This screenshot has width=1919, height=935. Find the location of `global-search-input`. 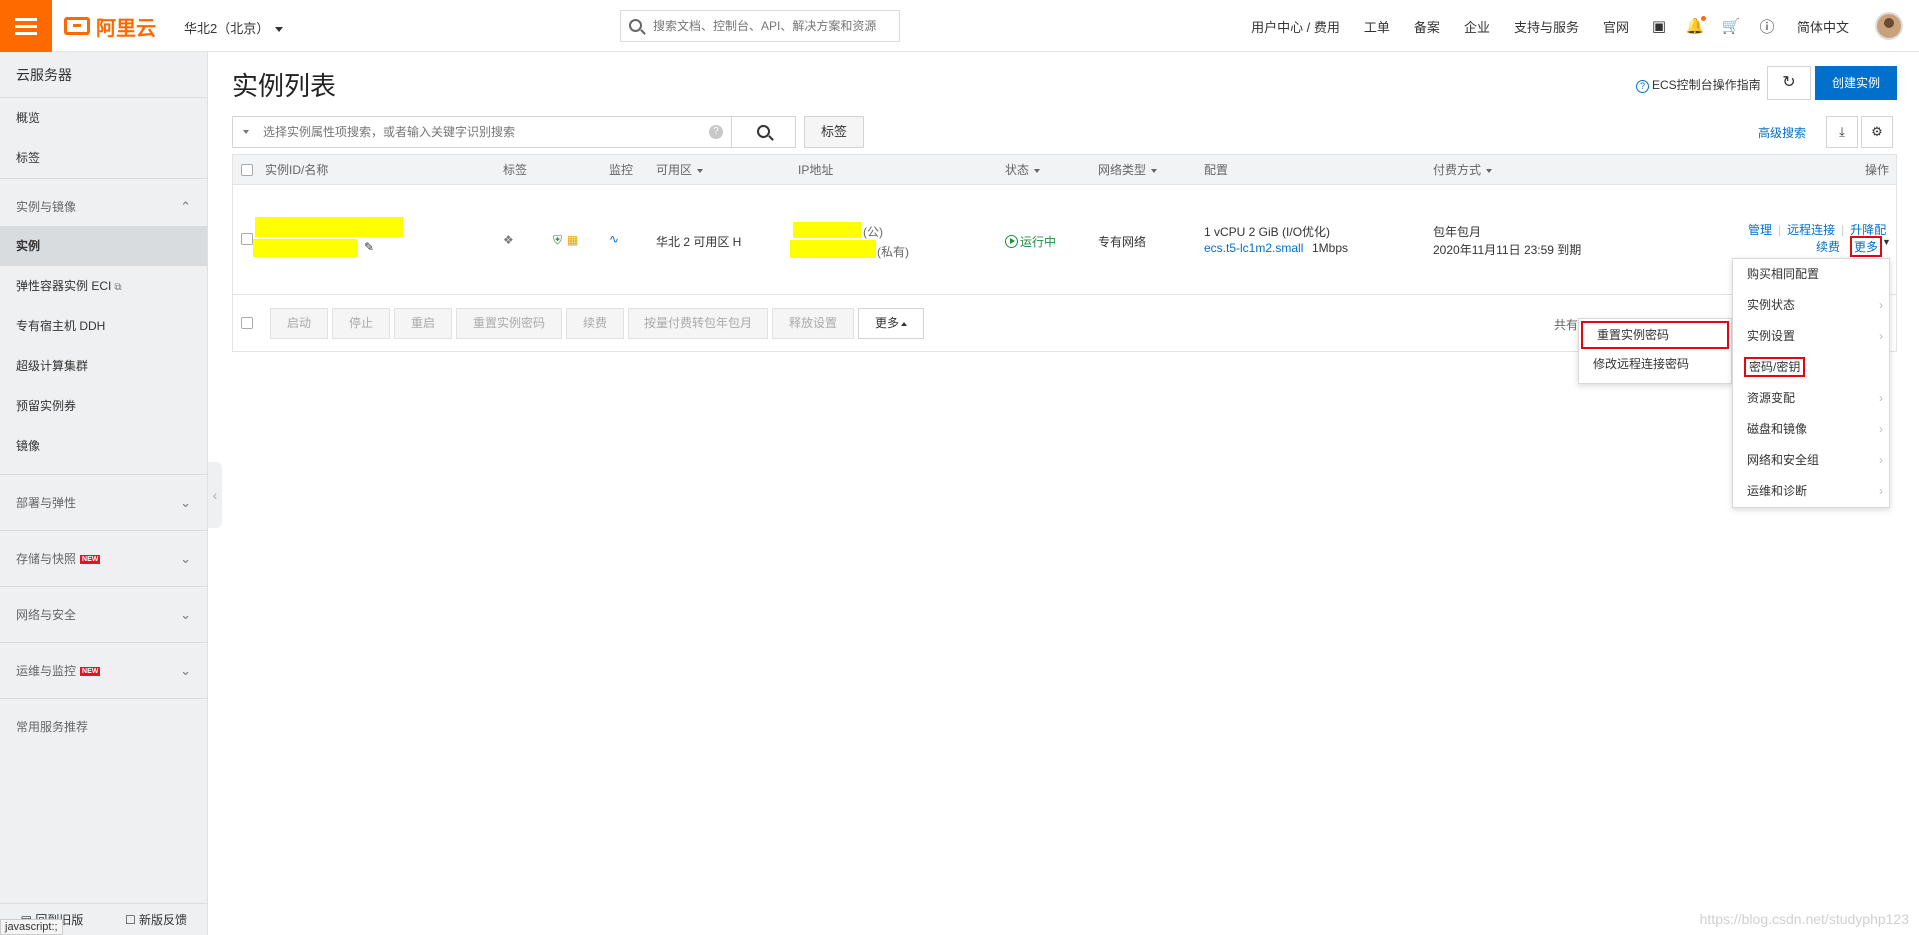

global-search-input is located at coordinates (773, 26).